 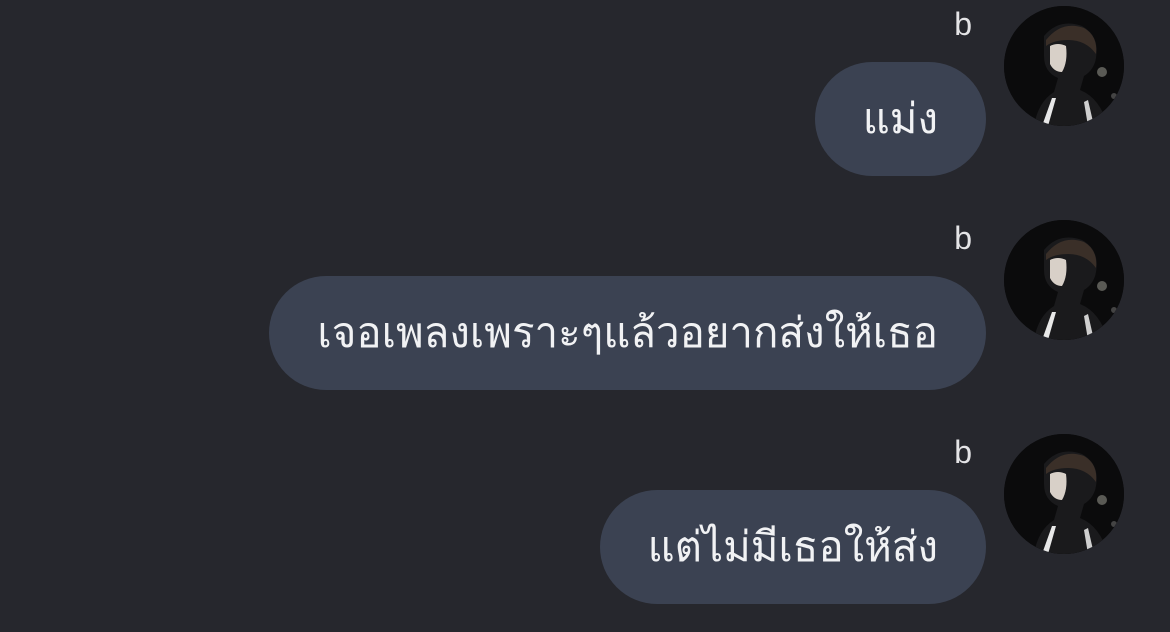 What do you see at coordinates (900, 119) in the screenshot?
I see `message-bubble: แม่ง` at bounding box center [900, 119].